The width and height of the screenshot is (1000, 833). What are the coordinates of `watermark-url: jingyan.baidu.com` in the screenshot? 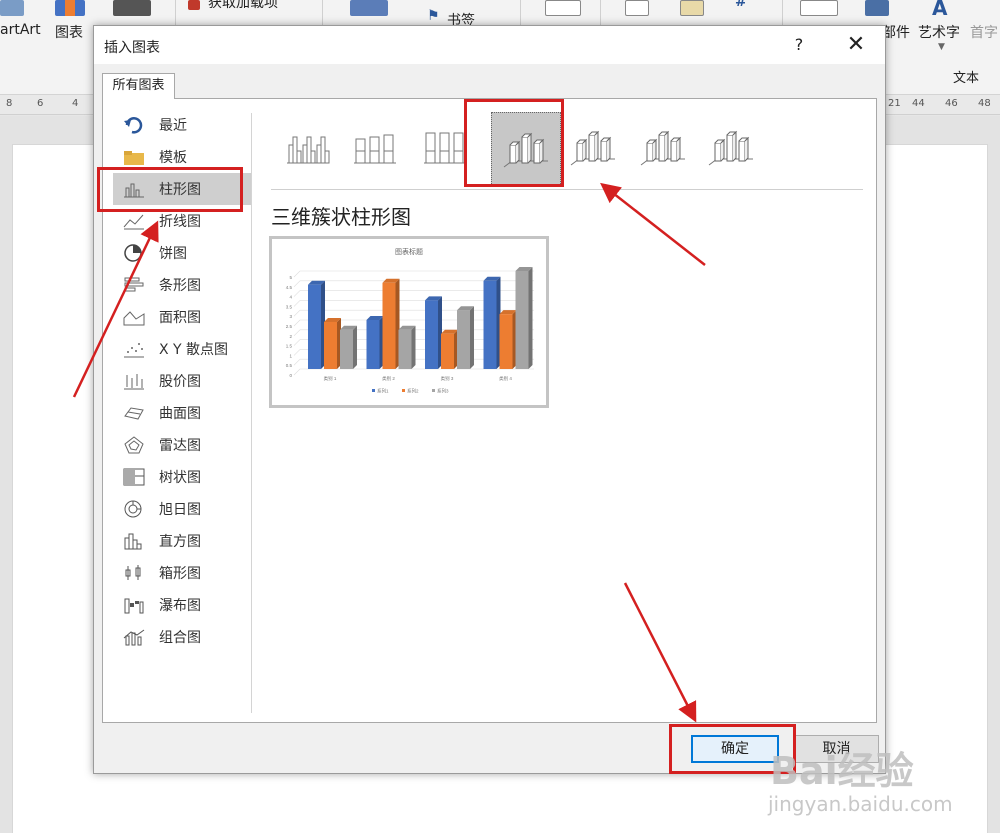 It's located at (860, 804).